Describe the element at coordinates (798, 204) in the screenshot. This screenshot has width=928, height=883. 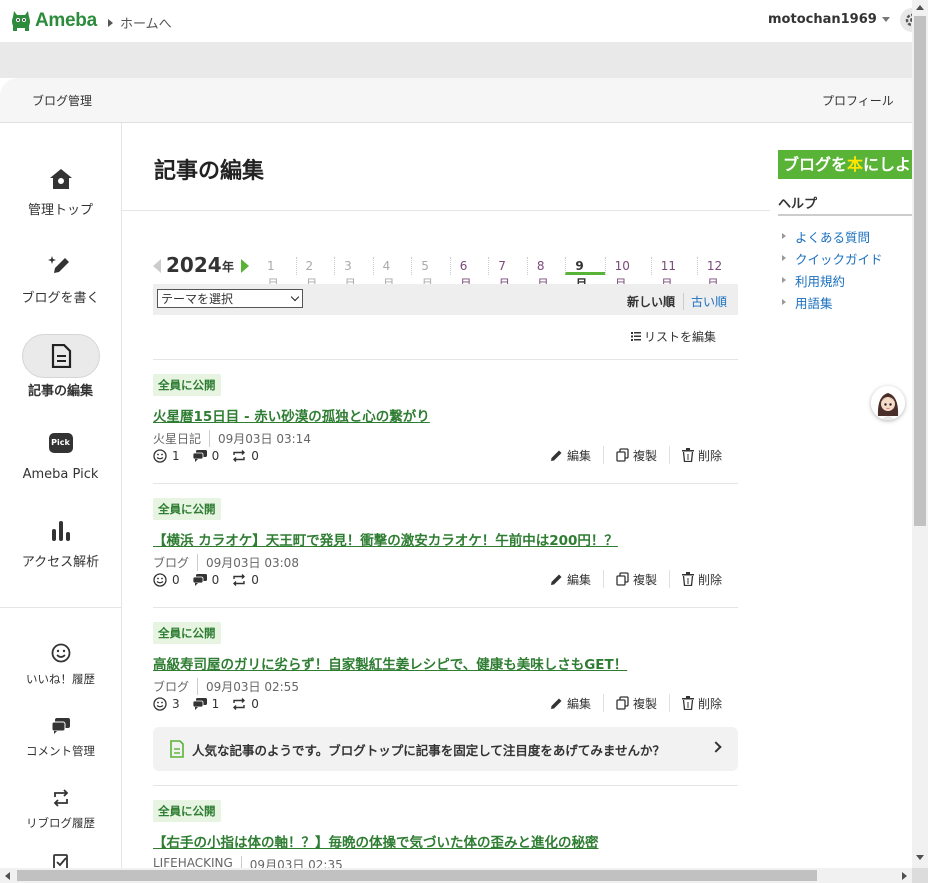
I see `help-title: ヘルプ` at that location.